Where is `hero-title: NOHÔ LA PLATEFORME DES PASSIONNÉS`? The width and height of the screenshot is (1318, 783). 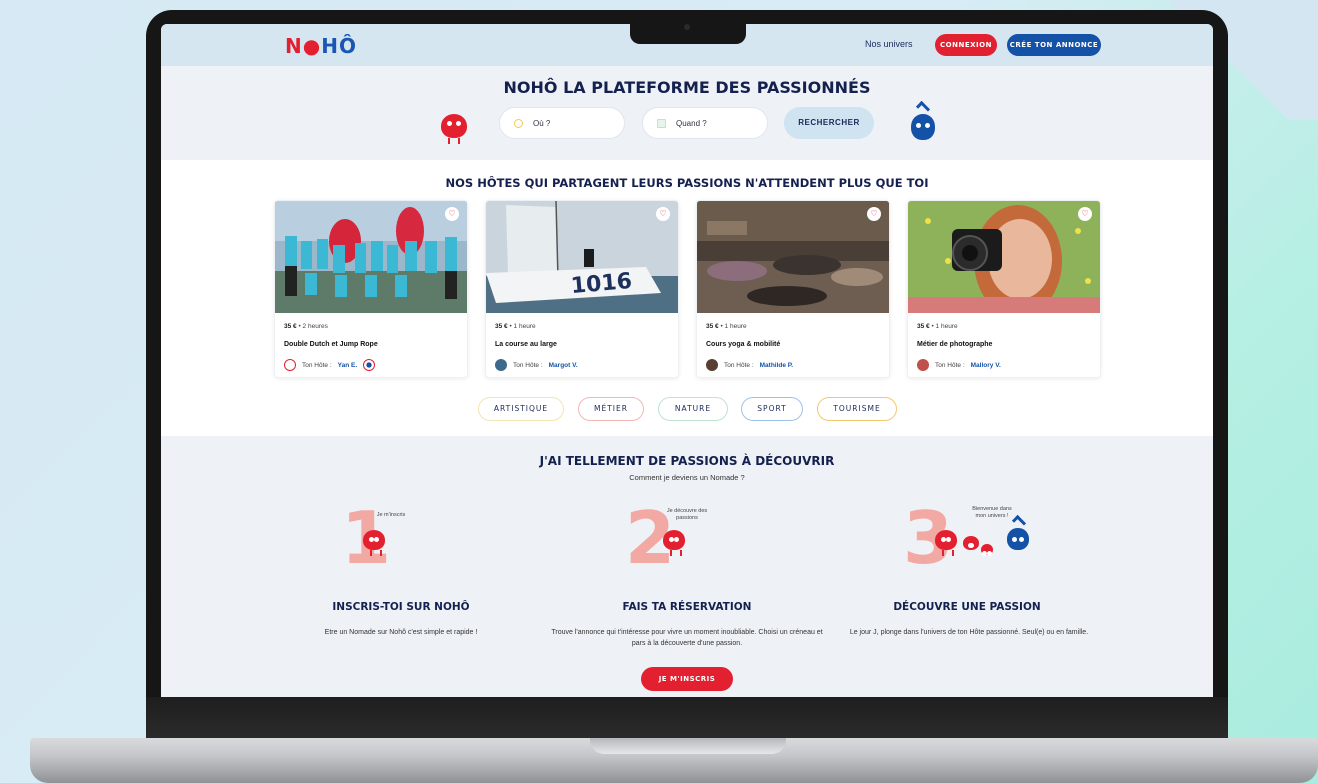 hero-title: NOHÔ LA PLATEFORME DES PASSIONNÉS is located at coordinates (687, 87).